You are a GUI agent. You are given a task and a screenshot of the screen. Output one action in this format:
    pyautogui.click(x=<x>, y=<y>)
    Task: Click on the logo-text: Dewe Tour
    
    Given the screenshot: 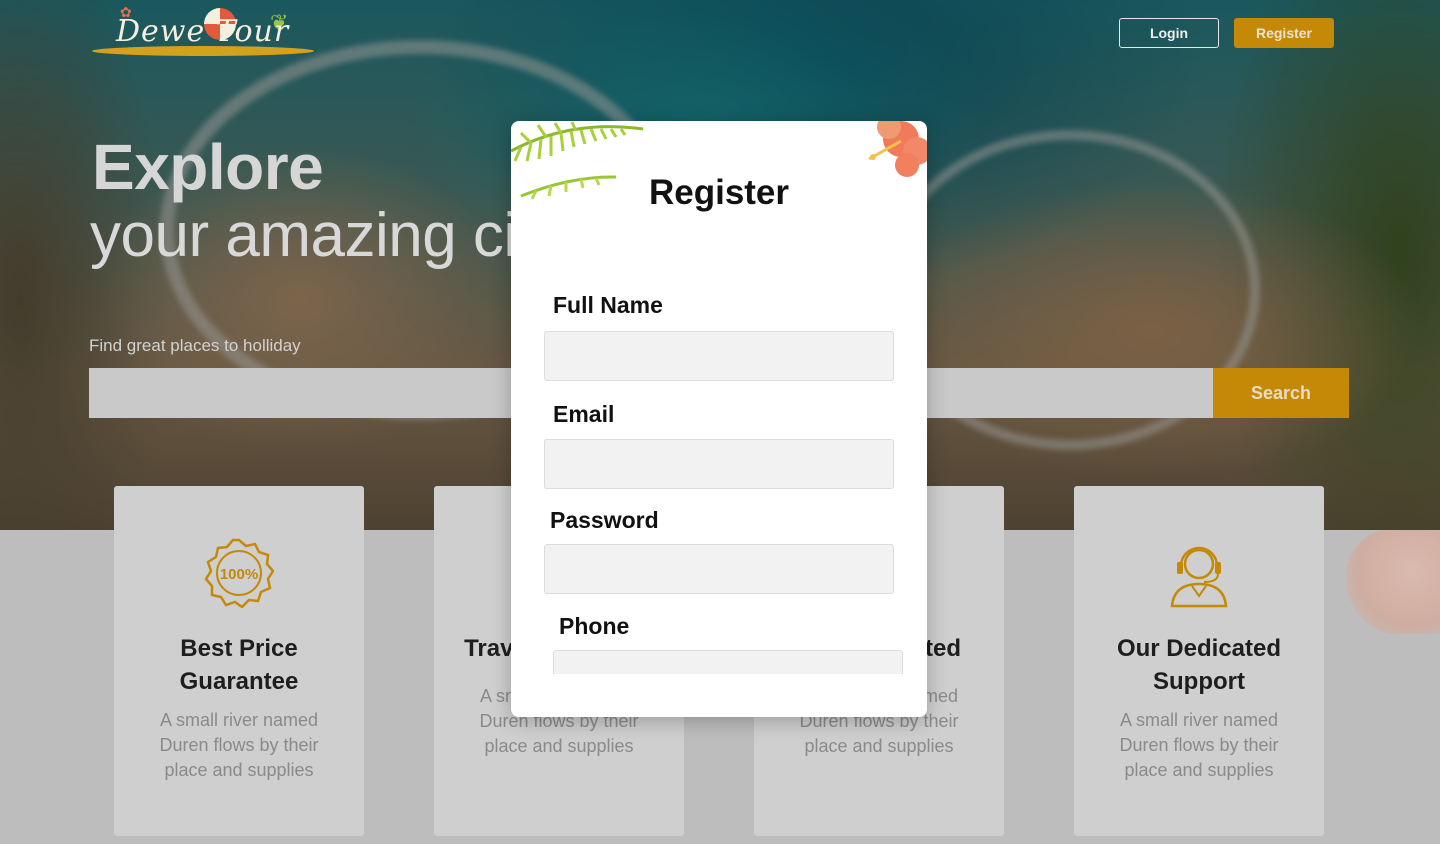 What is the action you would take?
    pyautogui.click(x=203, y=31)
    